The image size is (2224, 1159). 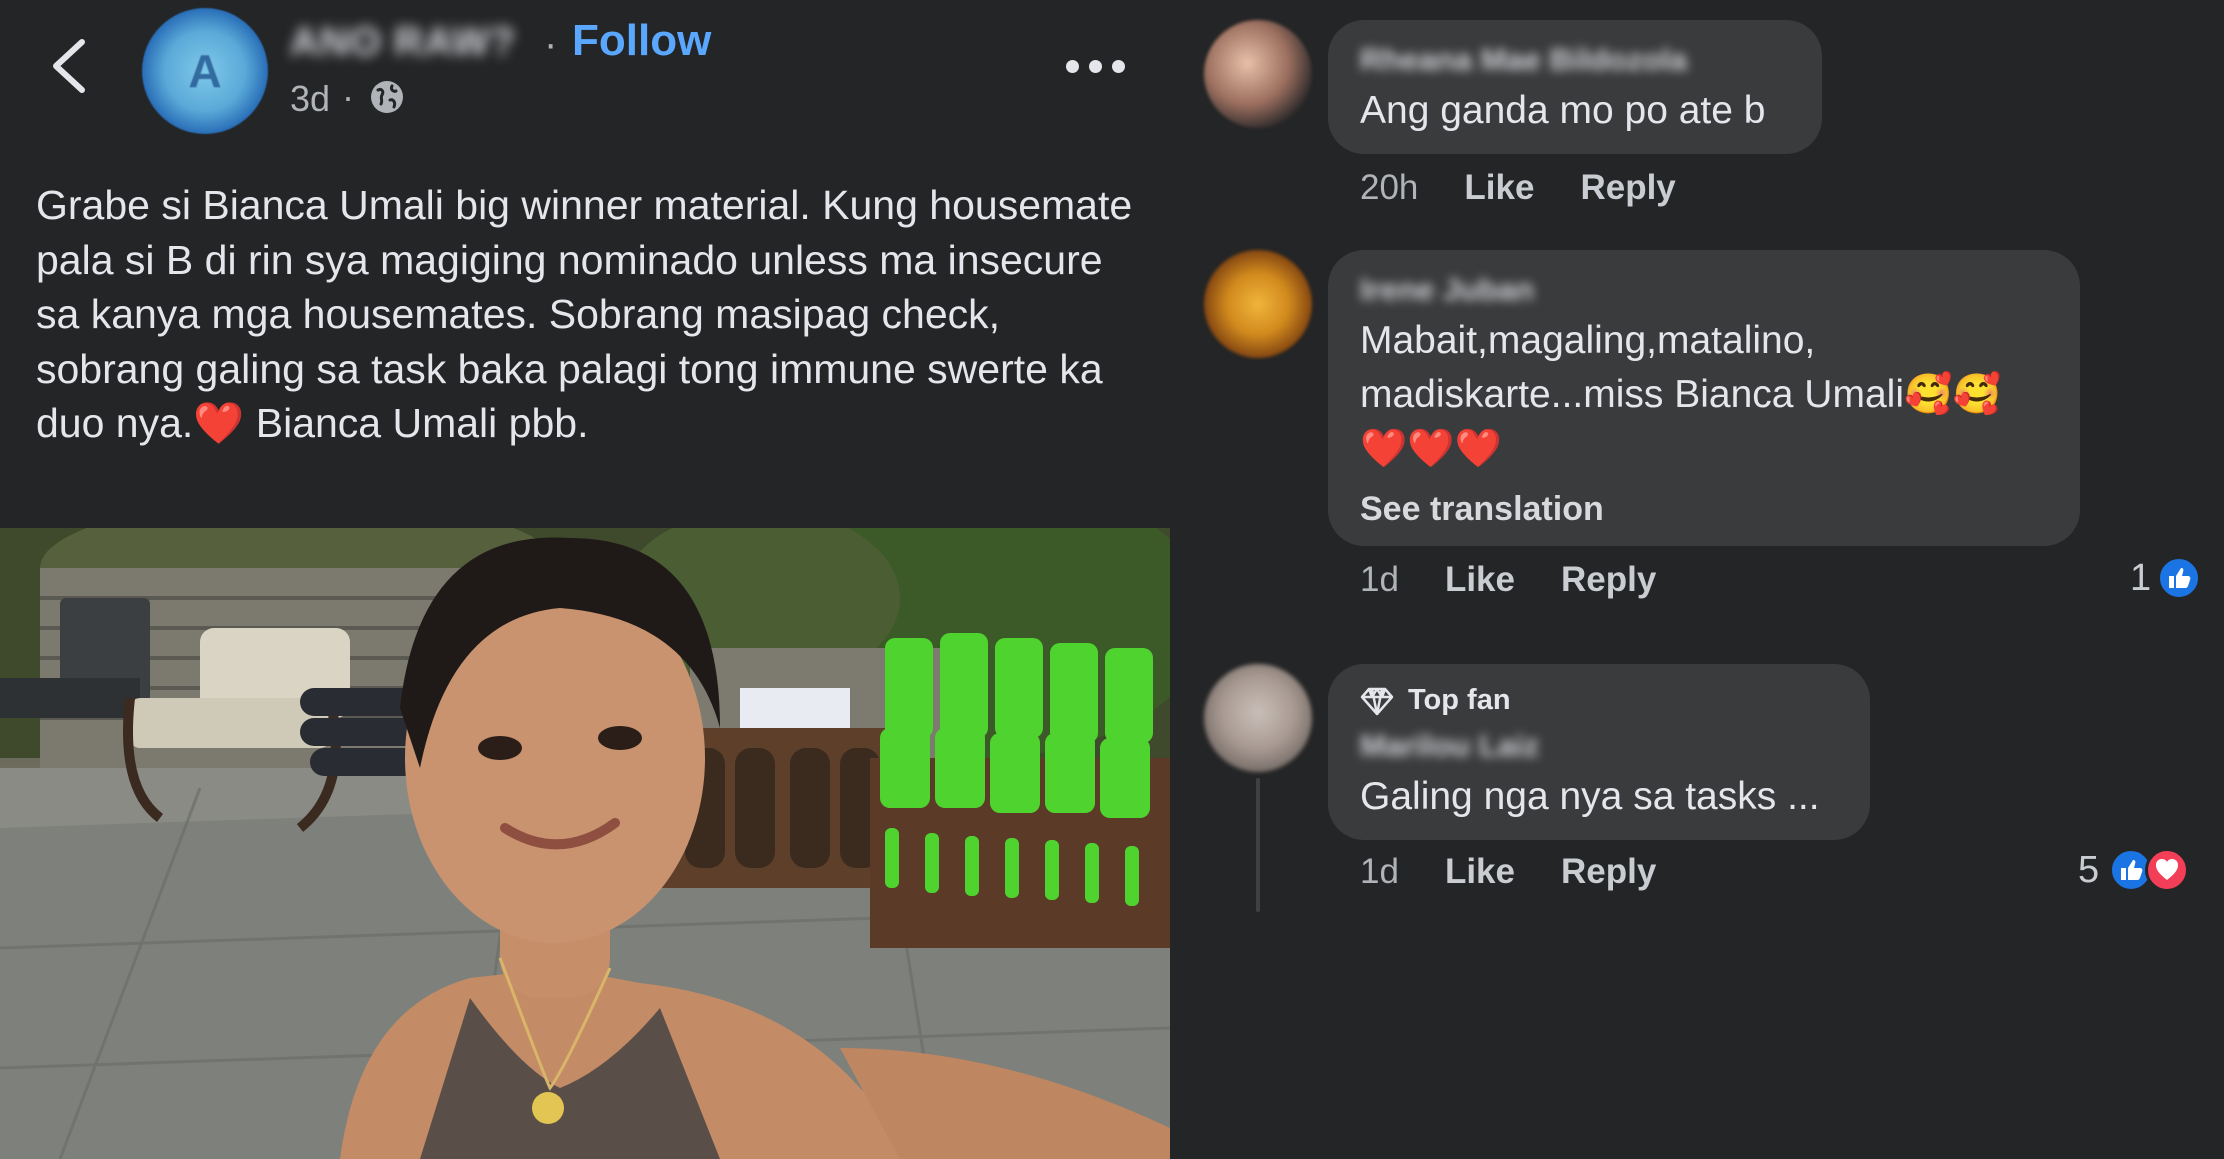 I want to click on globe-icon, so click(x=387, y=97).